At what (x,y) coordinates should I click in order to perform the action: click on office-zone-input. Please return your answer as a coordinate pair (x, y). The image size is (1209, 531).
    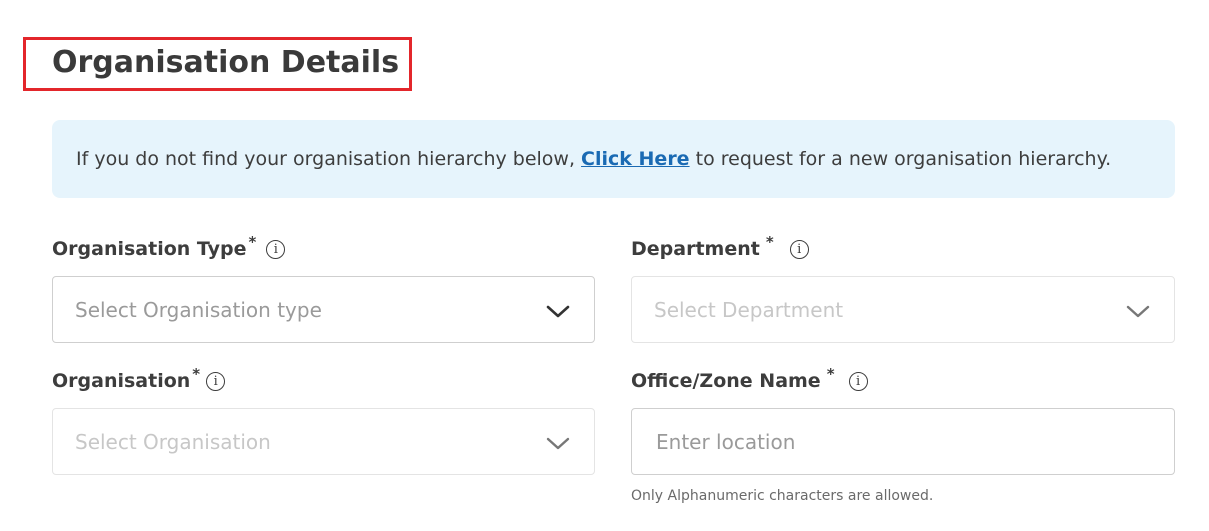
    Looking at the image, I should click on (914, 441).